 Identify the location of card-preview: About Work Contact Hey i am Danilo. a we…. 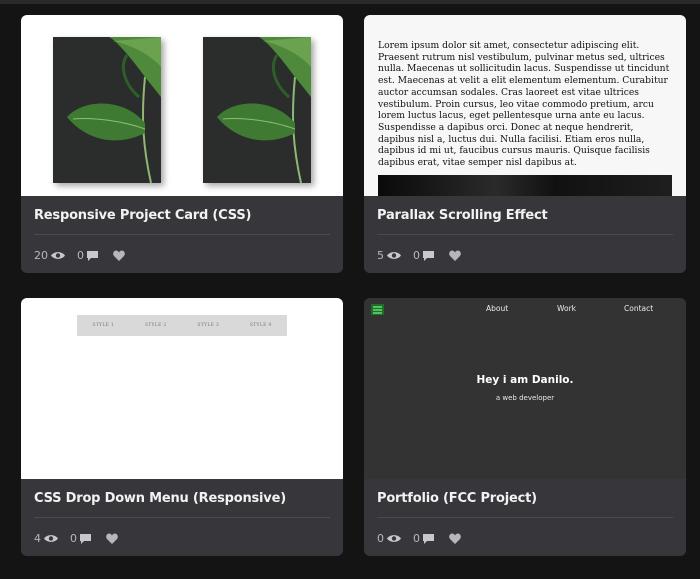
(525, 388).